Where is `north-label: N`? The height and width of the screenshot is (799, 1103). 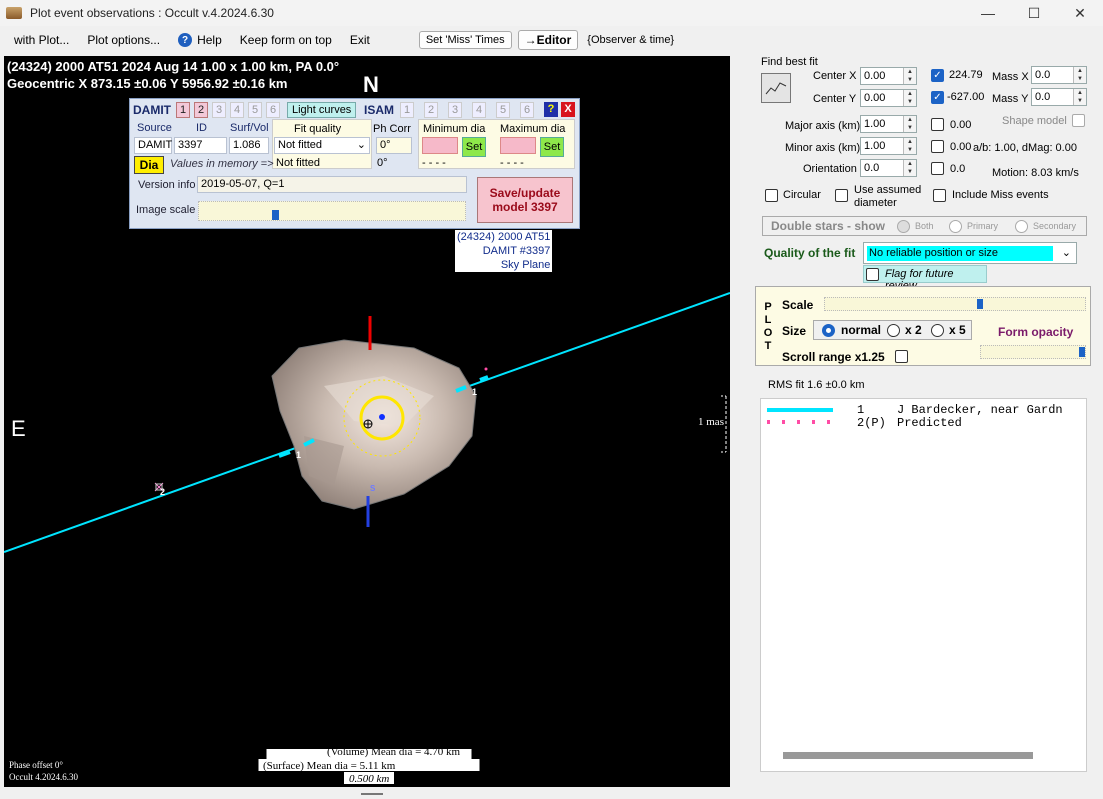 north-label: N is located at coordinates (371, 84).